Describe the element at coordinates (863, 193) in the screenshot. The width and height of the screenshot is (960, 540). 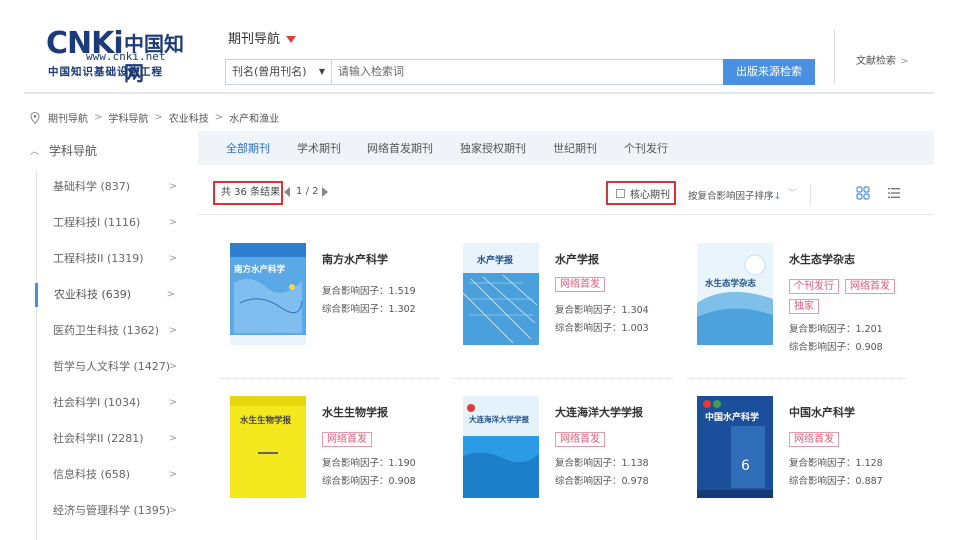
I see `grid-view-icon` at that location.